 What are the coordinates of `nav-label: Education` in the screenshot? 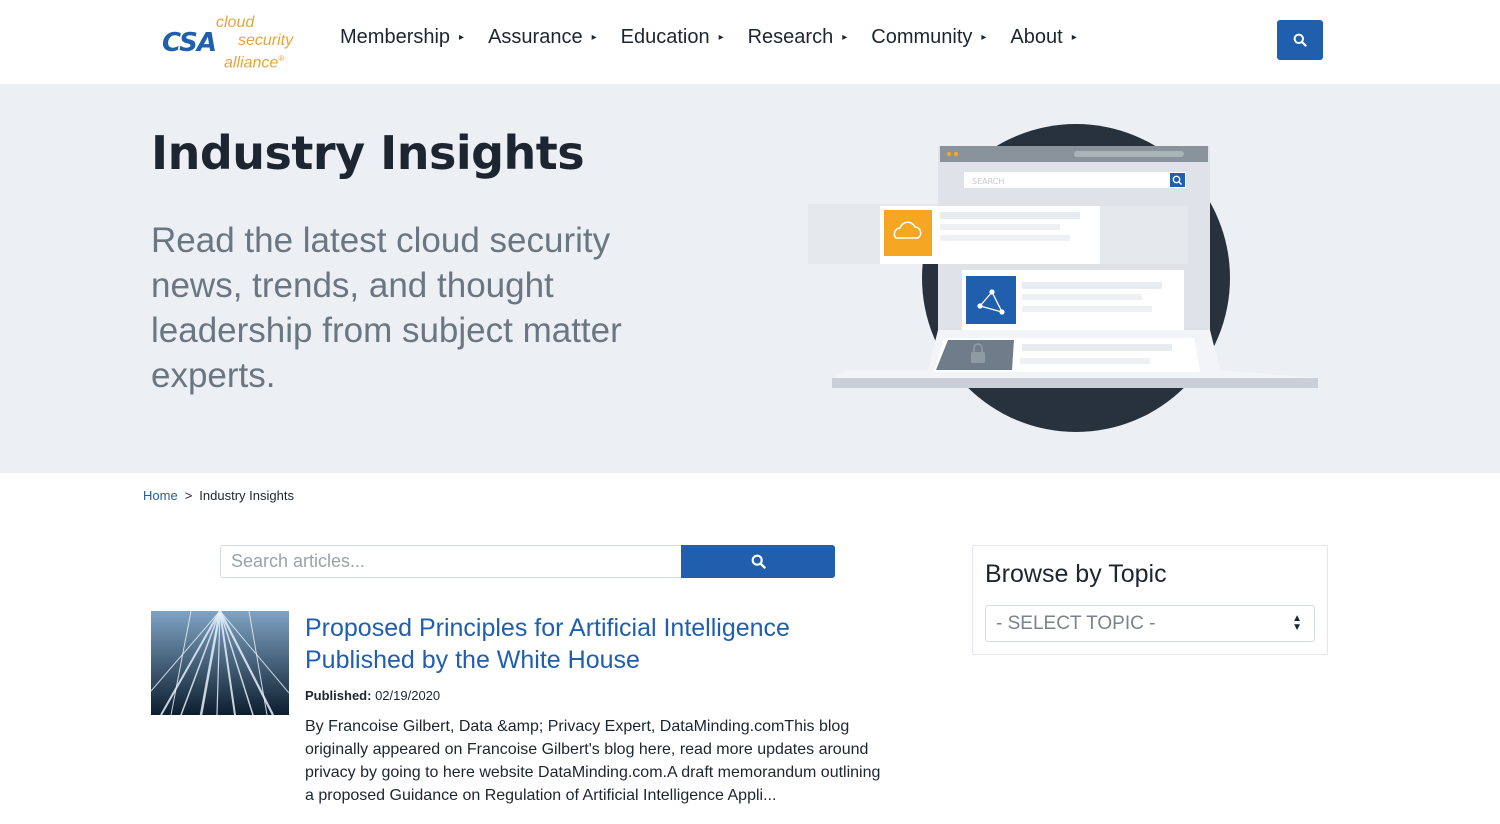 It's located at (665, 37).